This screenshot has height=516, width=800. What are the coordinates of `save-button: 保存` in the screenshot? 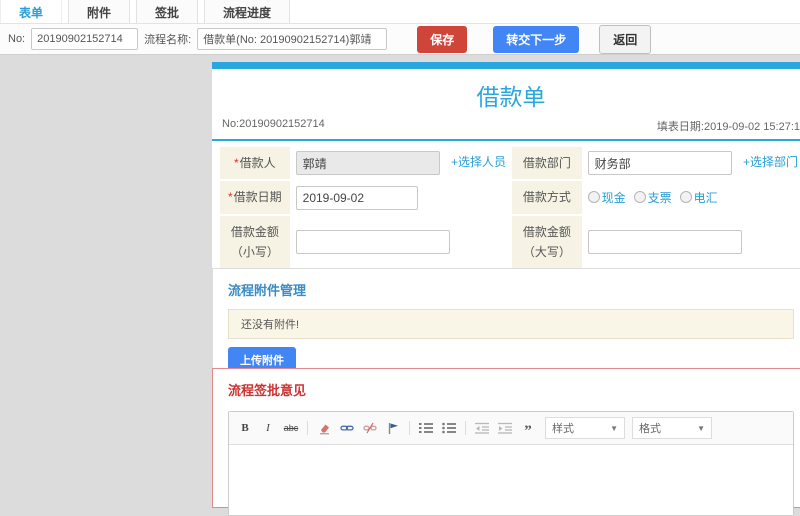 It's located at (442, 39).